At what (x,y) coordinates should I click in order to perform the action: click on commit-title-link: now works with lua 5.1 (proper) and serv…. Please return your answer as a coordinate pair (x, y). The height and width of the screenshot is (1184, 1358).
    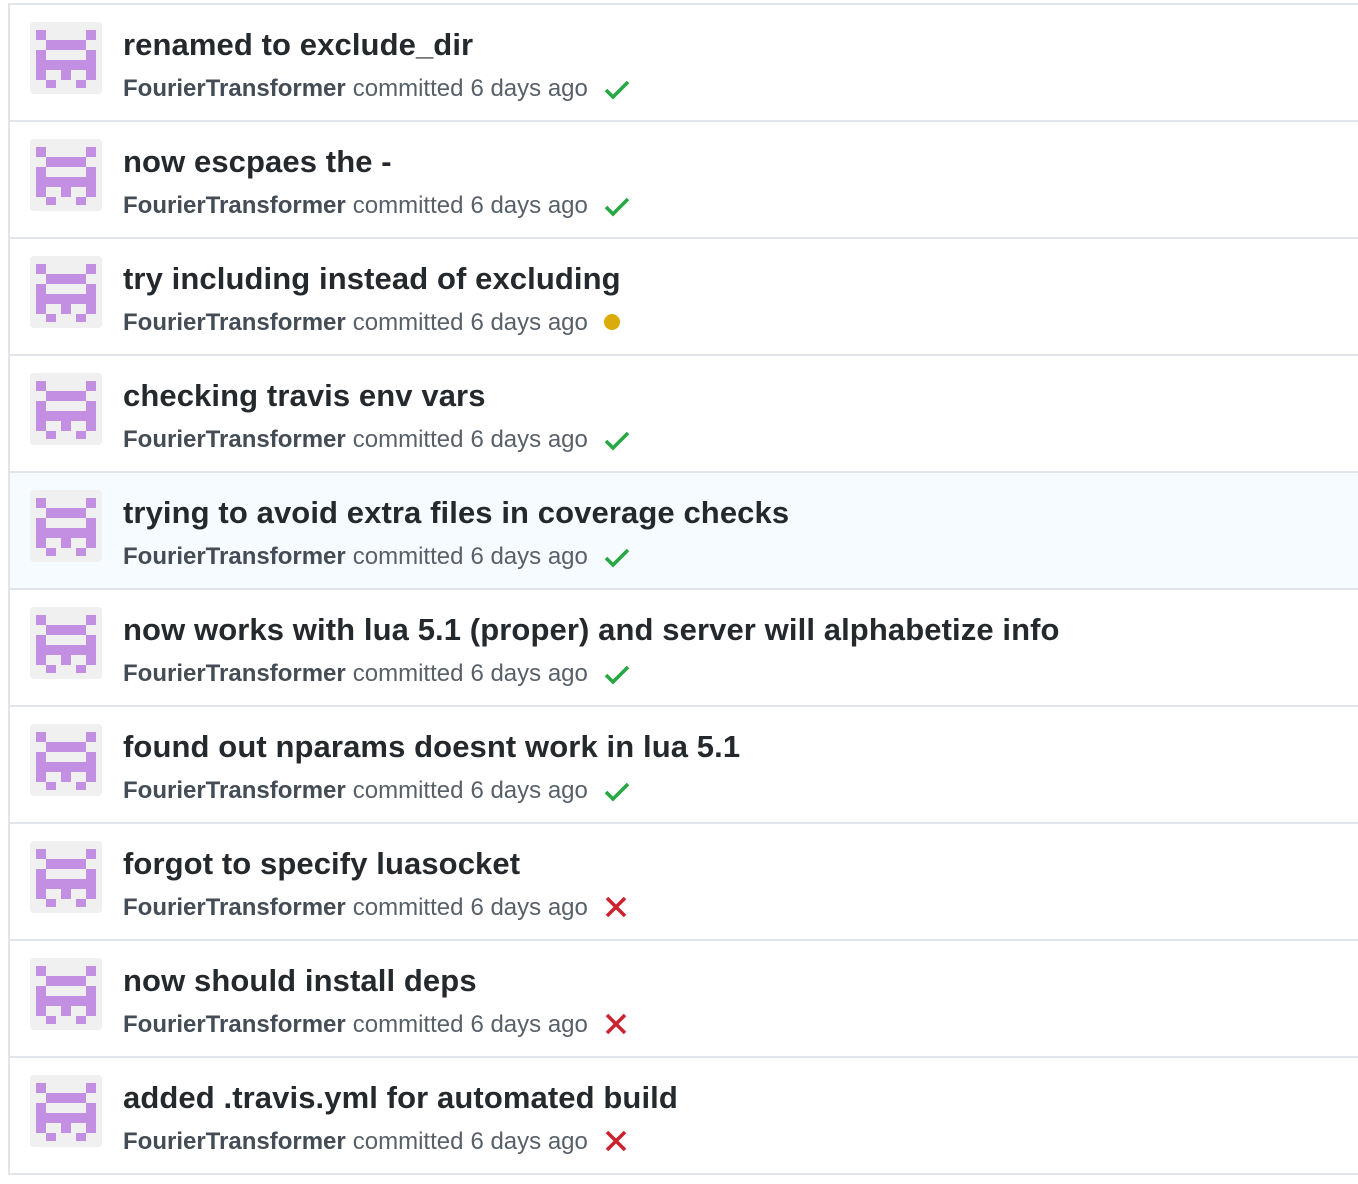
    Looking at the image, I should click on (591, 630).